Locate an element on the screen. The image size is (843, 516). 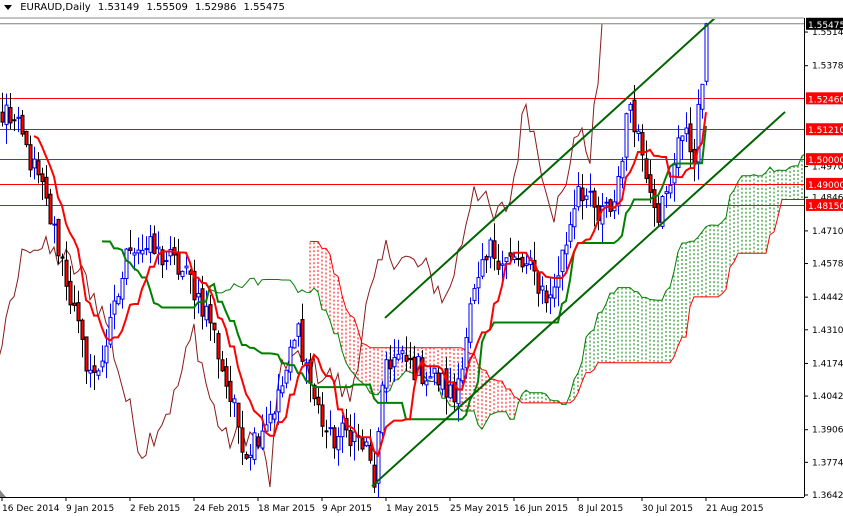
level-price-label: 1.51210 is located at coordinates (825, 131).